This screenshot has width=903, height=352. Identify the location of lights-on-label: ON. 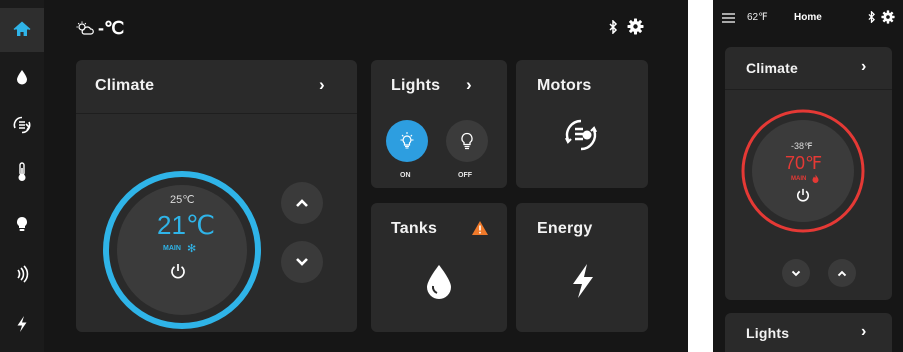
(405, 175).